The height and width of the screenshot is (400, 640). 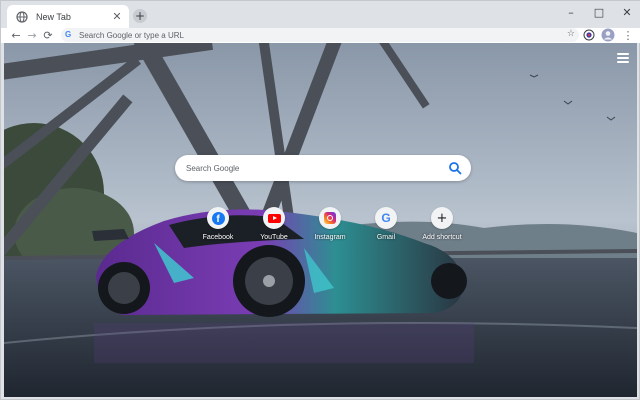 I want to click on tab-strip: New Tab ✕ + – □ ✕, so click(x=320, y=14).